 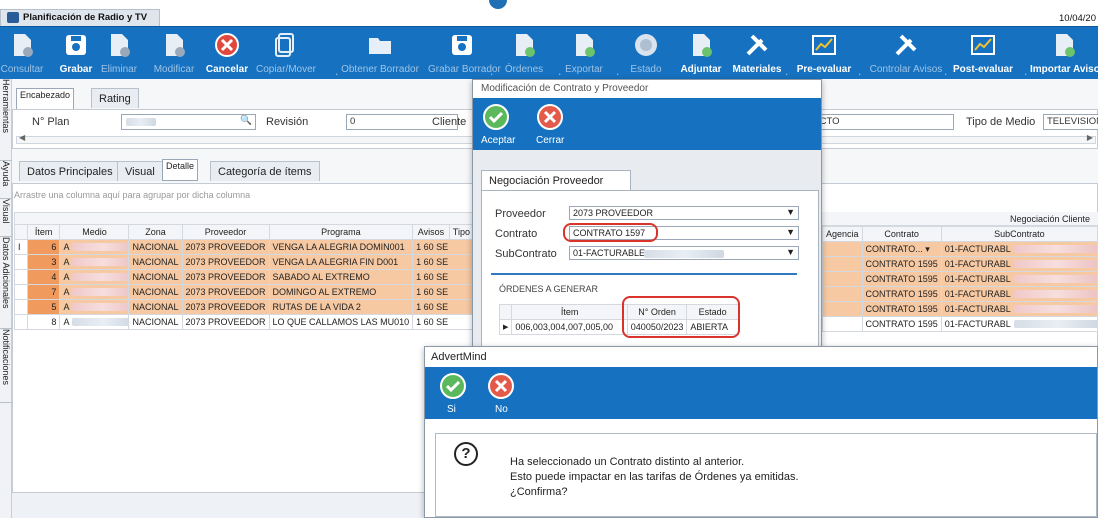 I want to click on vtab-ayuda: Ayuda, so click(x=6, y=180).